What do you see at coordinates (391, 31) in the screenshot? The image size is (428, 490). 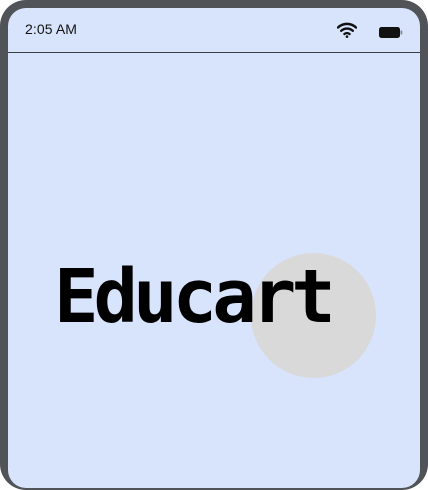 I see `battery-icon` at bounding box center [391, 31].